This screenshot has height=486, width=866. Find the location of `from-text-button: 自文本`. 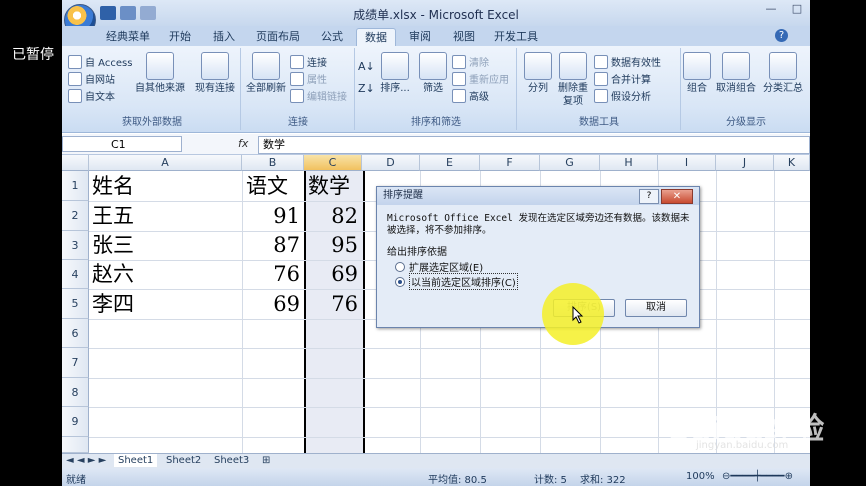

from-text-button: 自文本 is located at coordinates (91, 95).